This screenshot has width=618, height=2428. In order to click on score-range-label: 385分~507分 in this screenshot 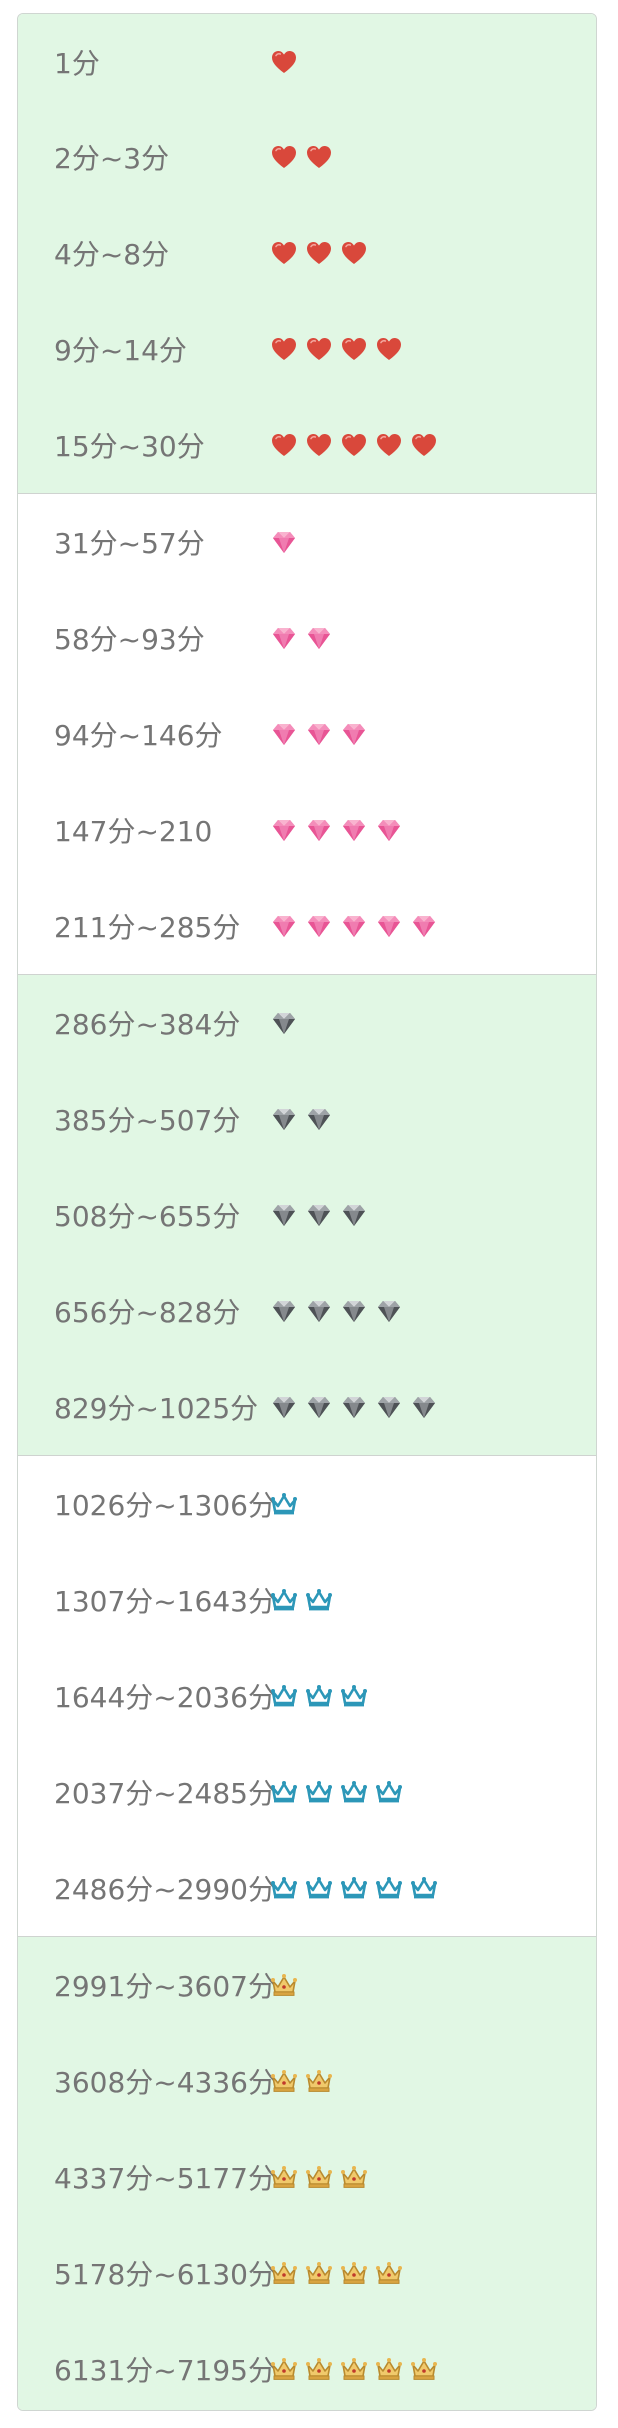, I will do `click(147, 1120)`.